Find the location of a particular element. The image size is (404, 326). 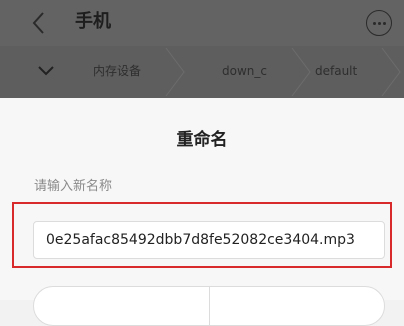

input-hint-label: 请输入新名称 is located at coordinates (73, 186).